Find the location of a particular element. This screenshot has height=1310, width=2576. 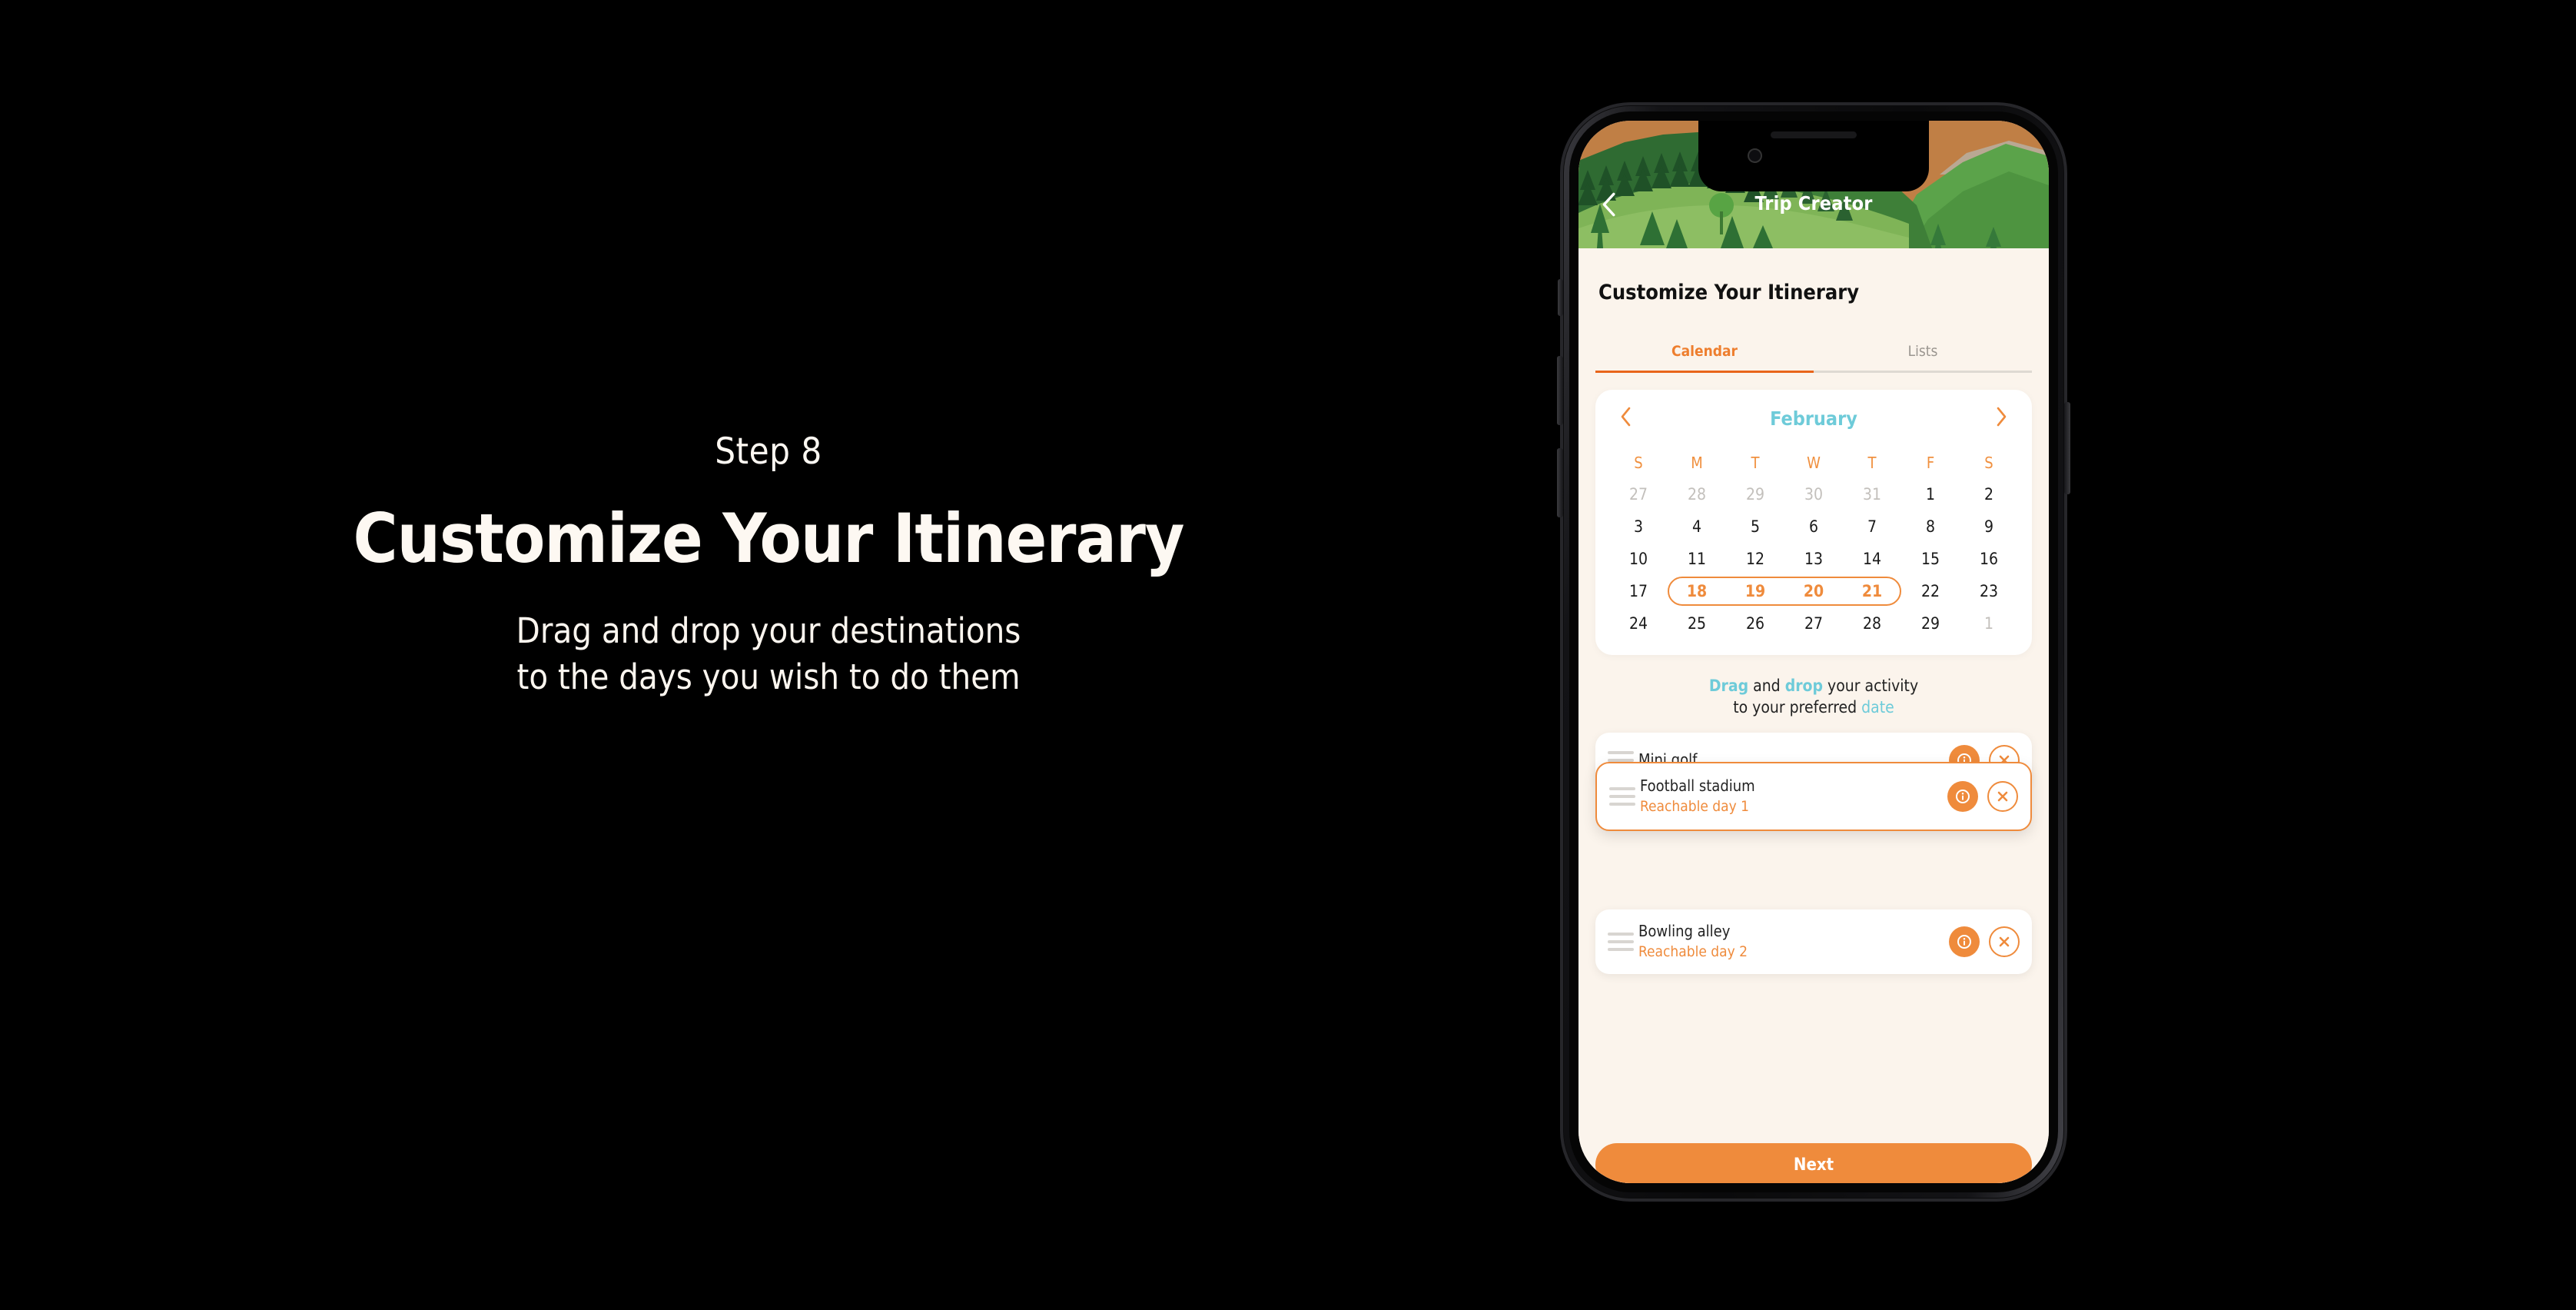

back-button is located at coordinates (1609, 205).